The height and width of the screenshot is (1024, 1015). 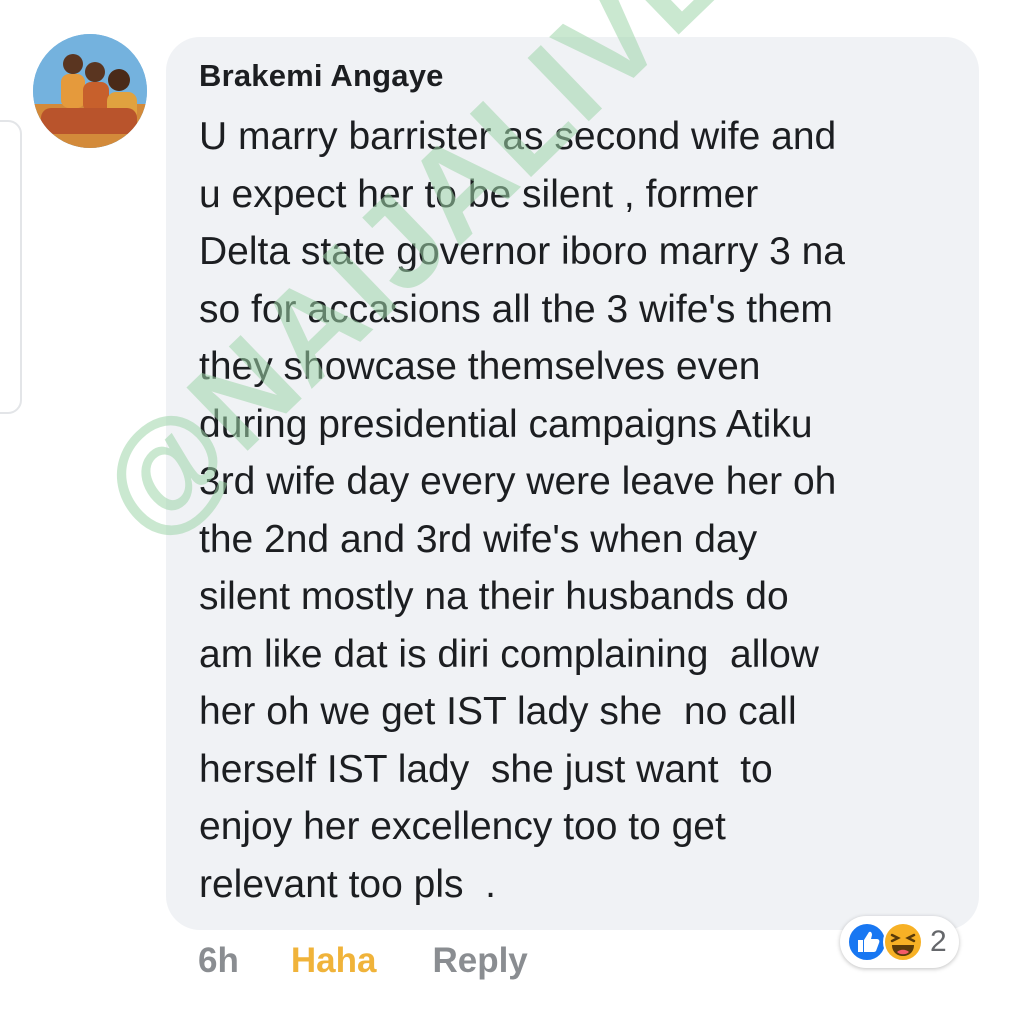 What do you see at coordinates (522, 251) in the screenshot?
I see `comment-line: Delta state governor iboro marry 3 na` at bounding box center [522, 251].